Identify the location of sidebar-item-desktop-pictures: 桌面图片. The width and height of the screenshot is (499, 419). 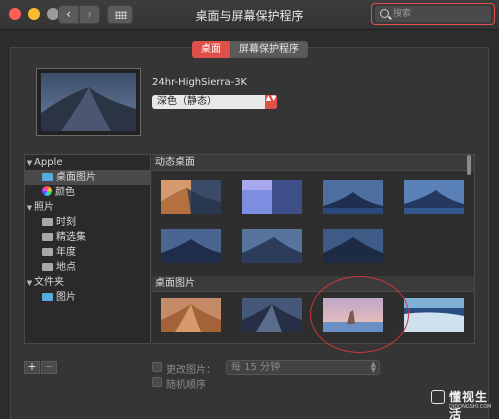
(87, 177).